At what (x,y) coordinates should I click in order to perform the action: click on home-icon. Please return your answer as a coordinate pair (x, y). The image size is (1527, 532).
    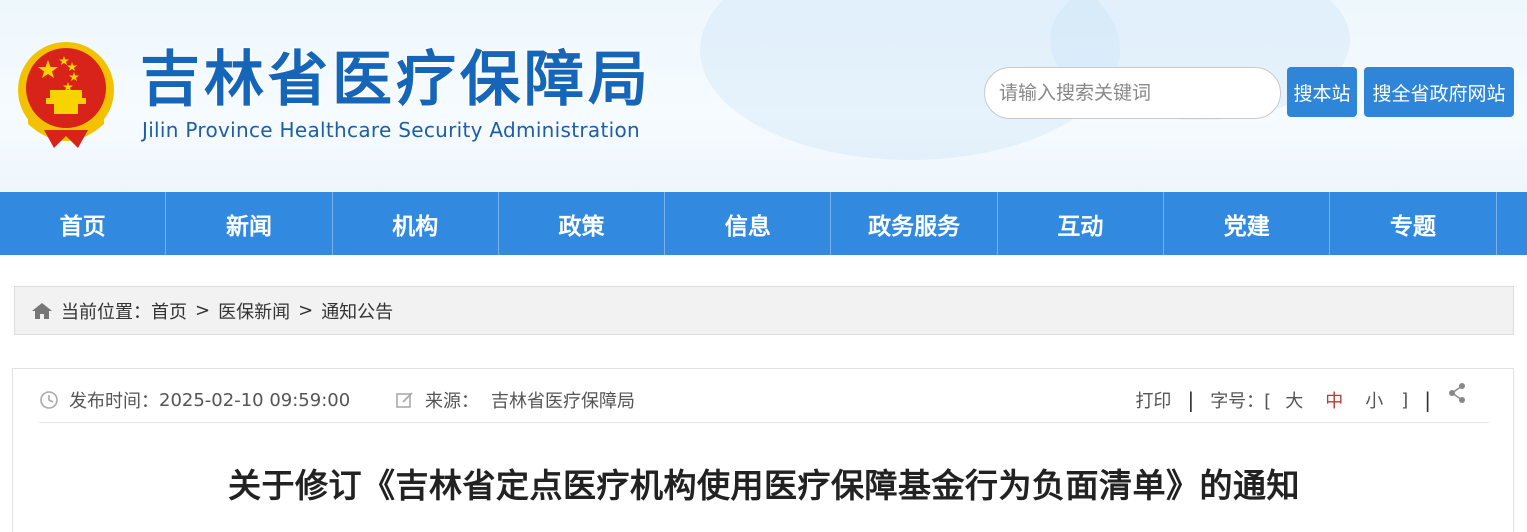
    Looking at the image, I should click on (42, 310).